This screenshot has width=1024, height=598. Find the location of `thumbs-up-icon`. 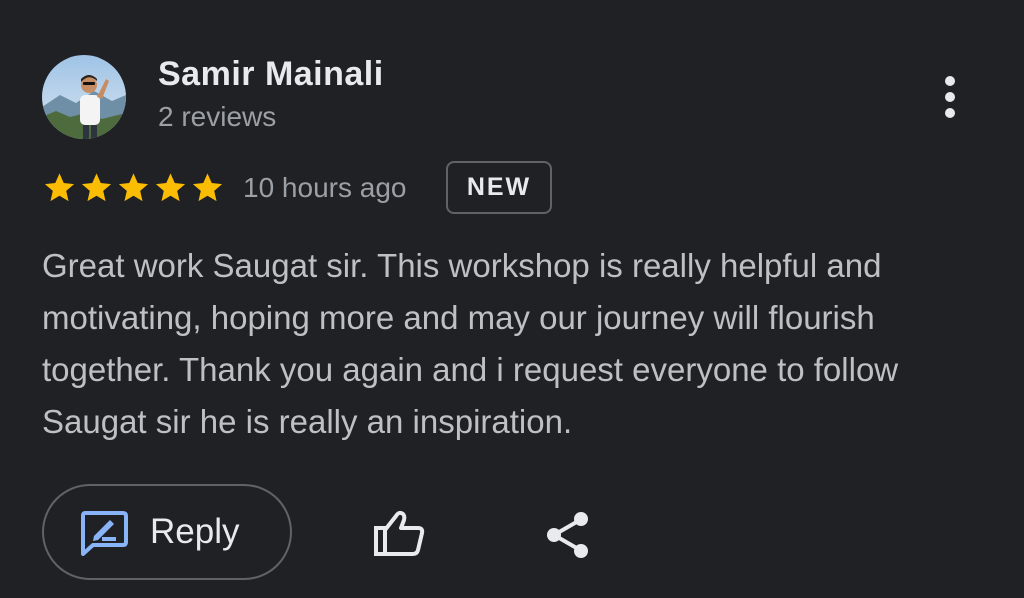

thumbs-up-icon is located at coordinates (399, 533).